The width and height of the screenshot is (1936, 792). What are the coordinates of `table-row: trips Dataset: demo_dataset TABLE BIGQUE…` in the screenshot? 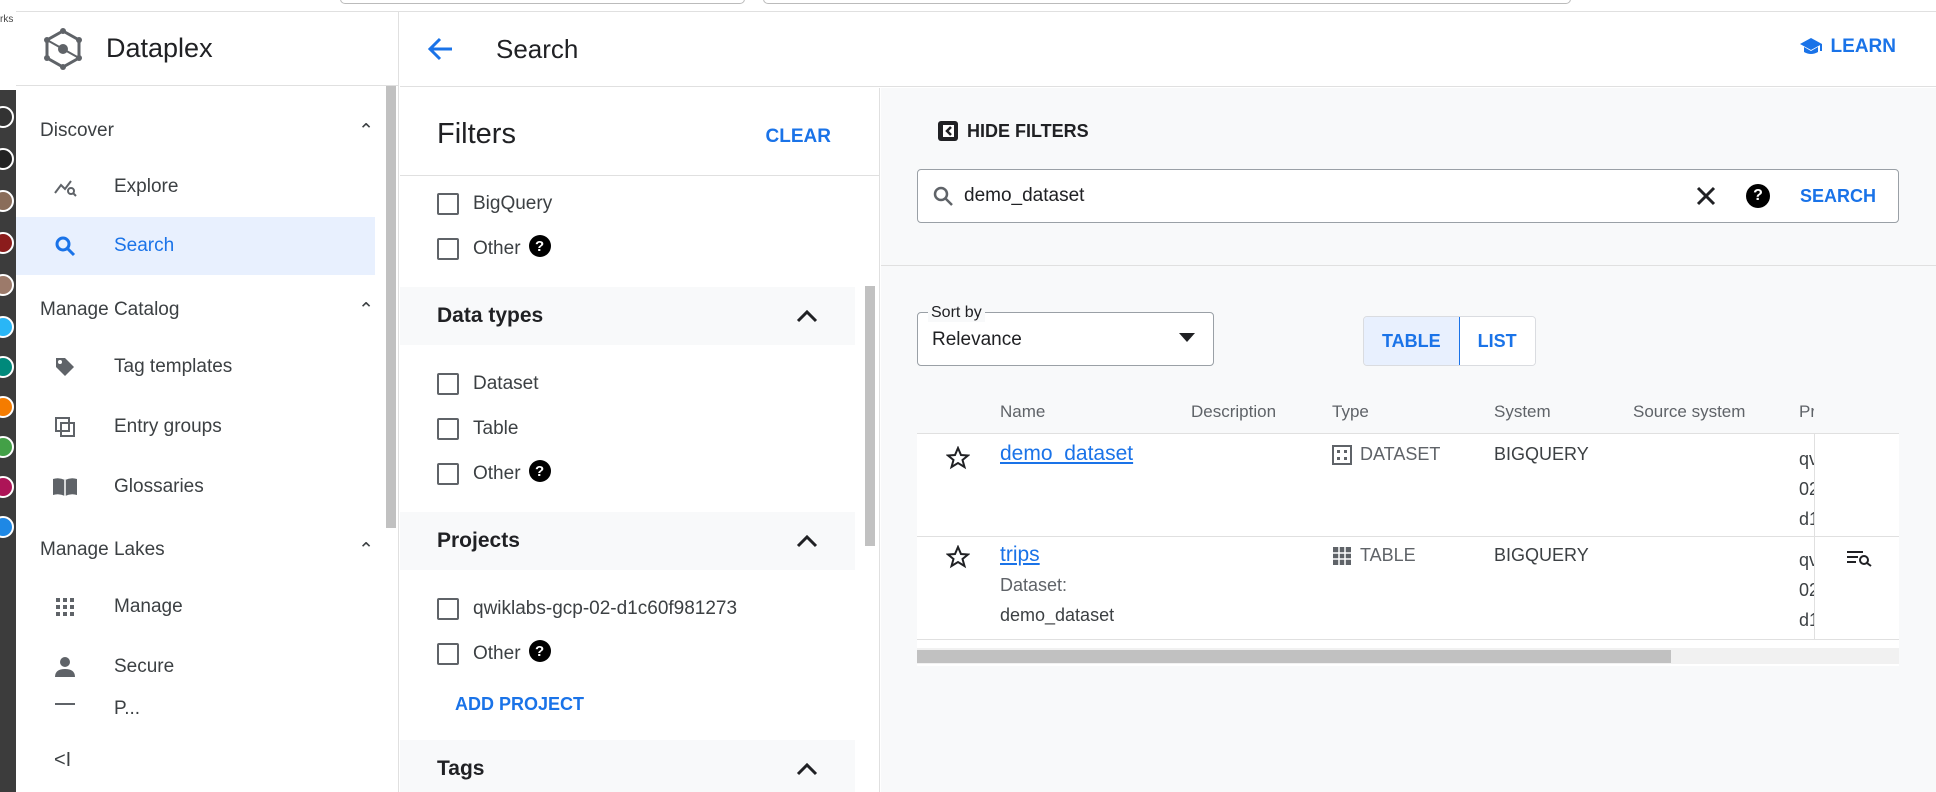 It's located at (1408, 588).